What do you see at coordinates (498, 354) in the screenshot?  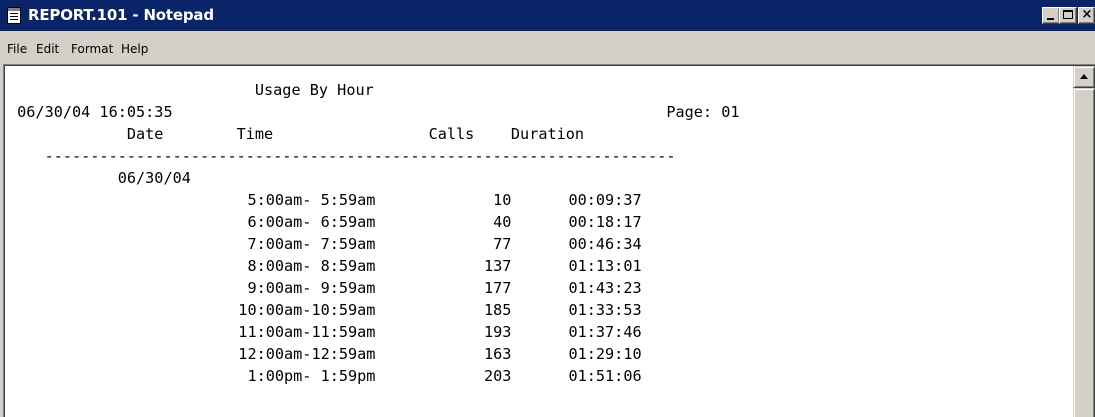 I see `row-calls: 163` at bounding box center [498, 354].